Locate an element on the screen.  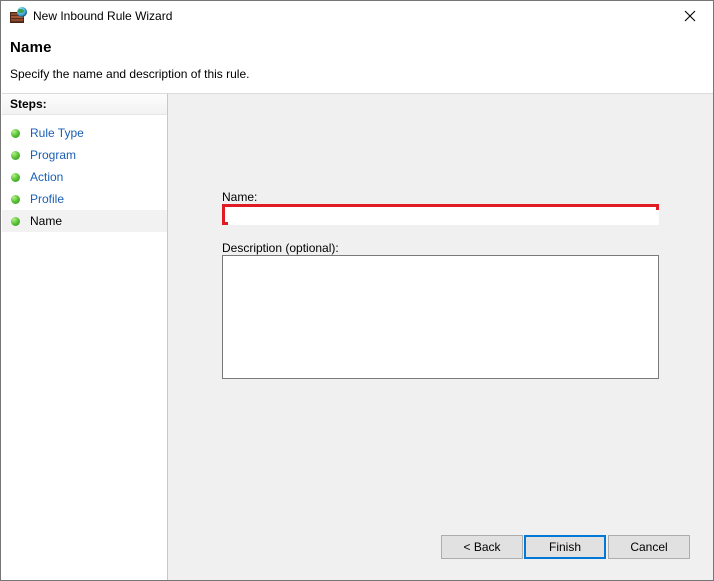
sidebar-item-label: Action is located at coordinates (47, 177).